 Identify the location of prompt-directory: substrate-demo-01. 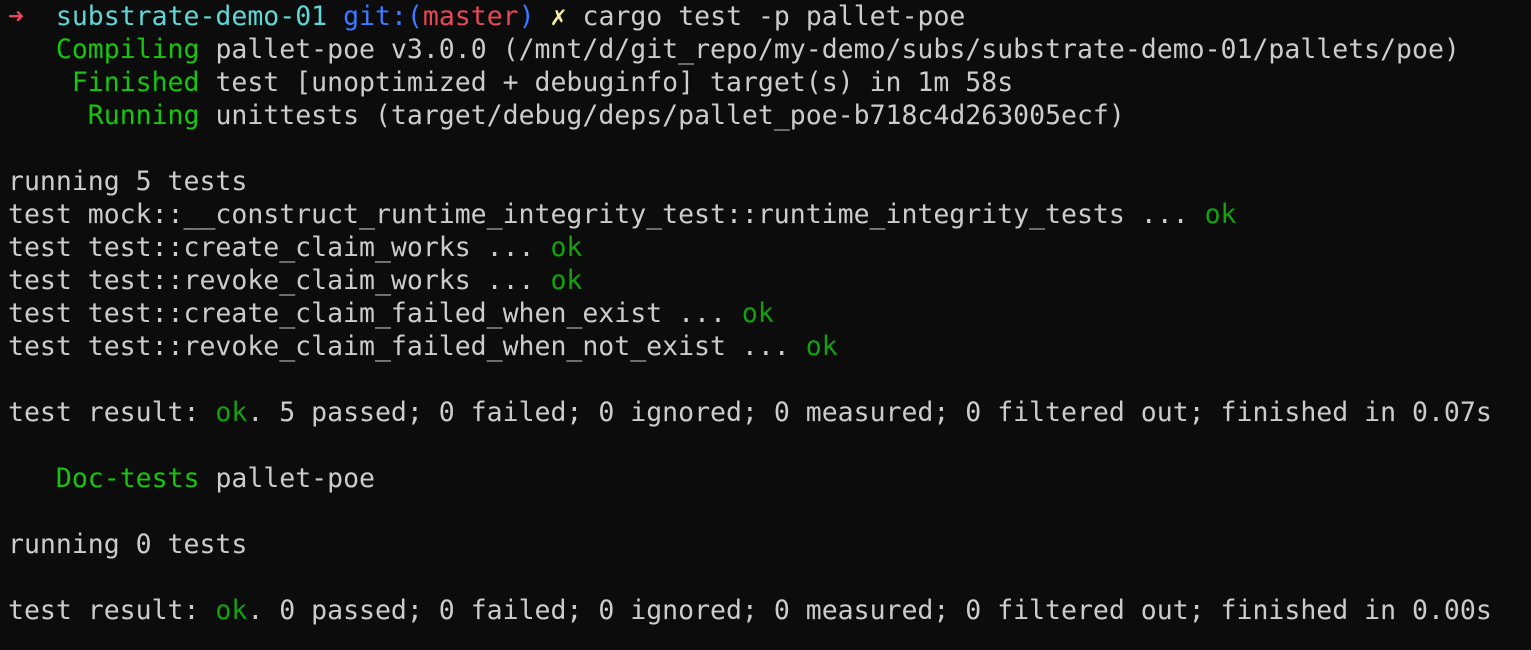
(191, 16).